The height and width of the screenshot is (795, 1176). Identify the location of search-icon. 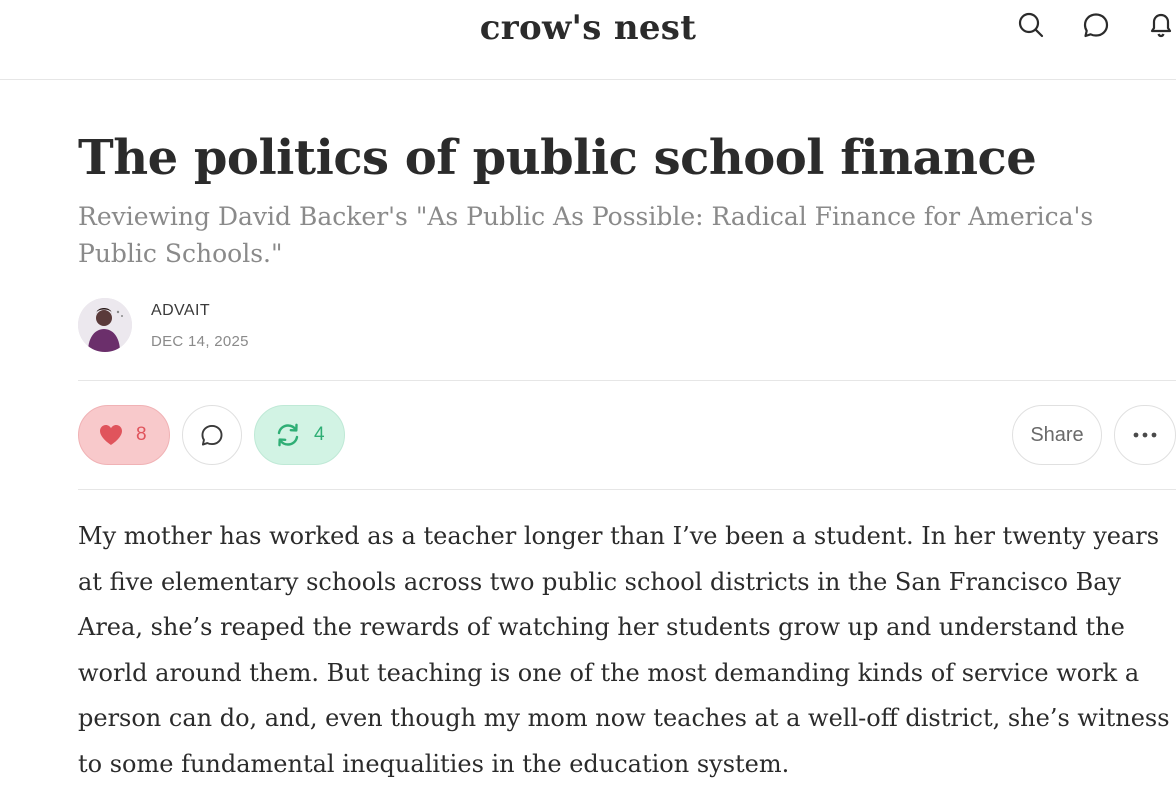
(1031, 25).